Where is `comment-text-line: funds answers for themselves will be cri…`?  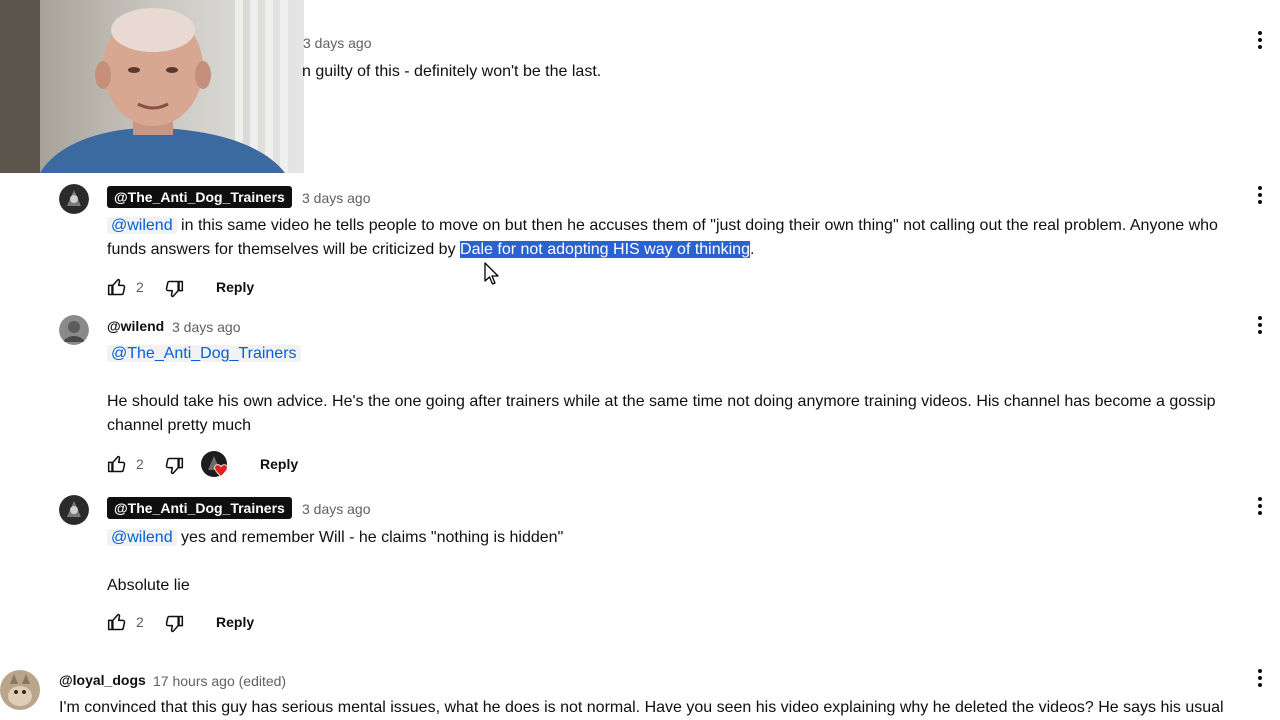
comment-text-line: funds answers for themselves will be cri… is located at coordinates (430, 250).